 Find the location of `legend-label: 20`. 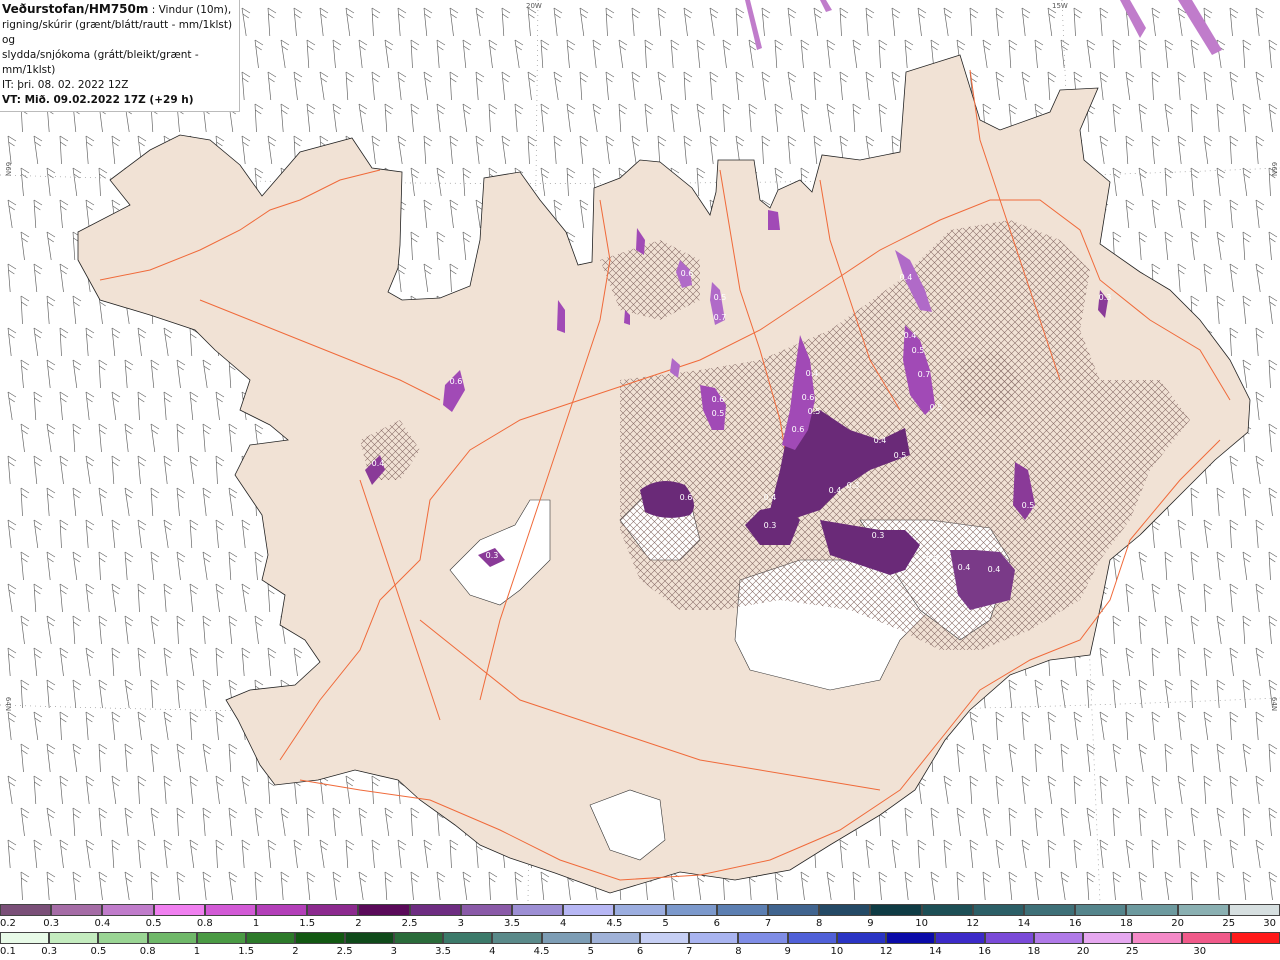

legend-label: 20 is located at coordinates (1083, 951).